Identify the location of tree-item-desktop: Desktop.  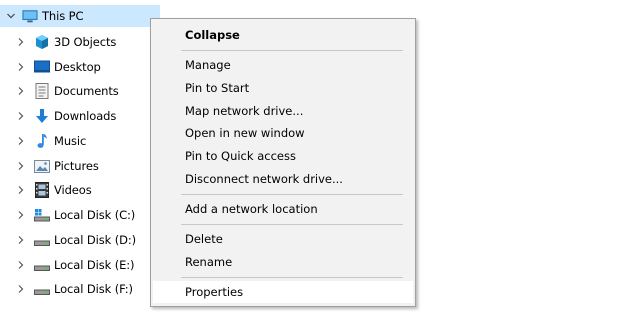
(50, 67).